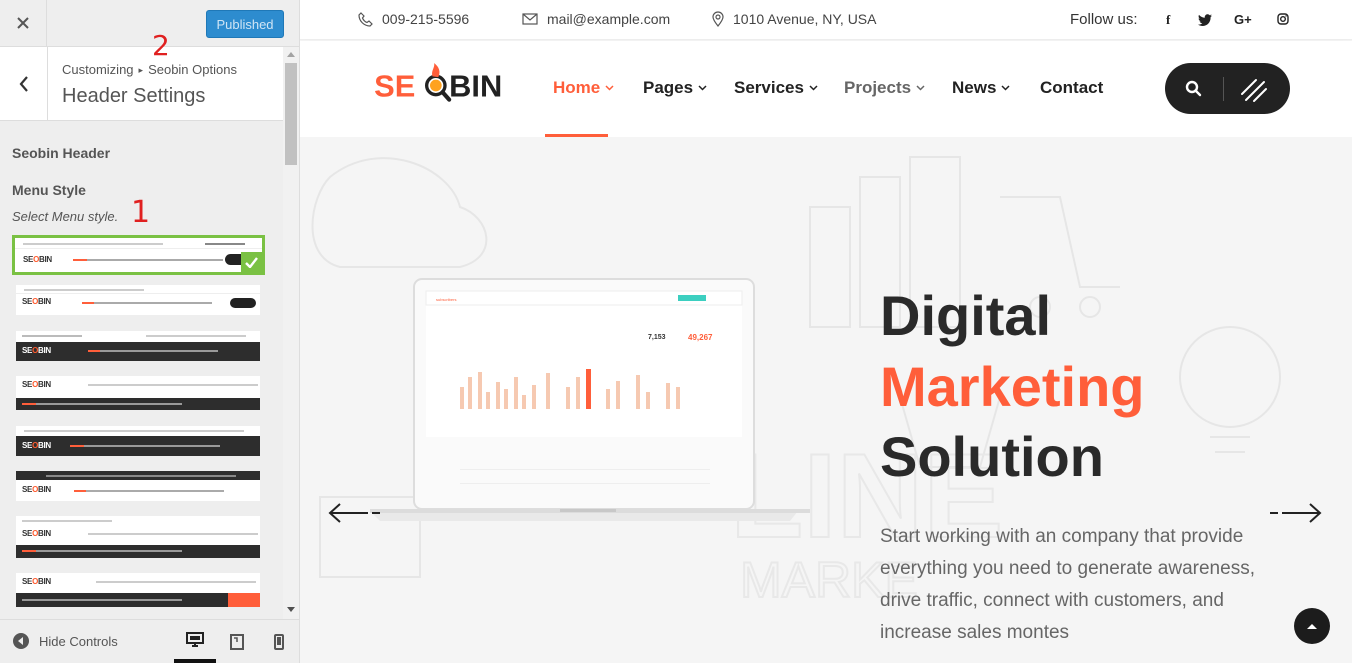  Describe the element at coordinates (291, 54) in the screenshot. I see `scroll-up-icon` at that location.